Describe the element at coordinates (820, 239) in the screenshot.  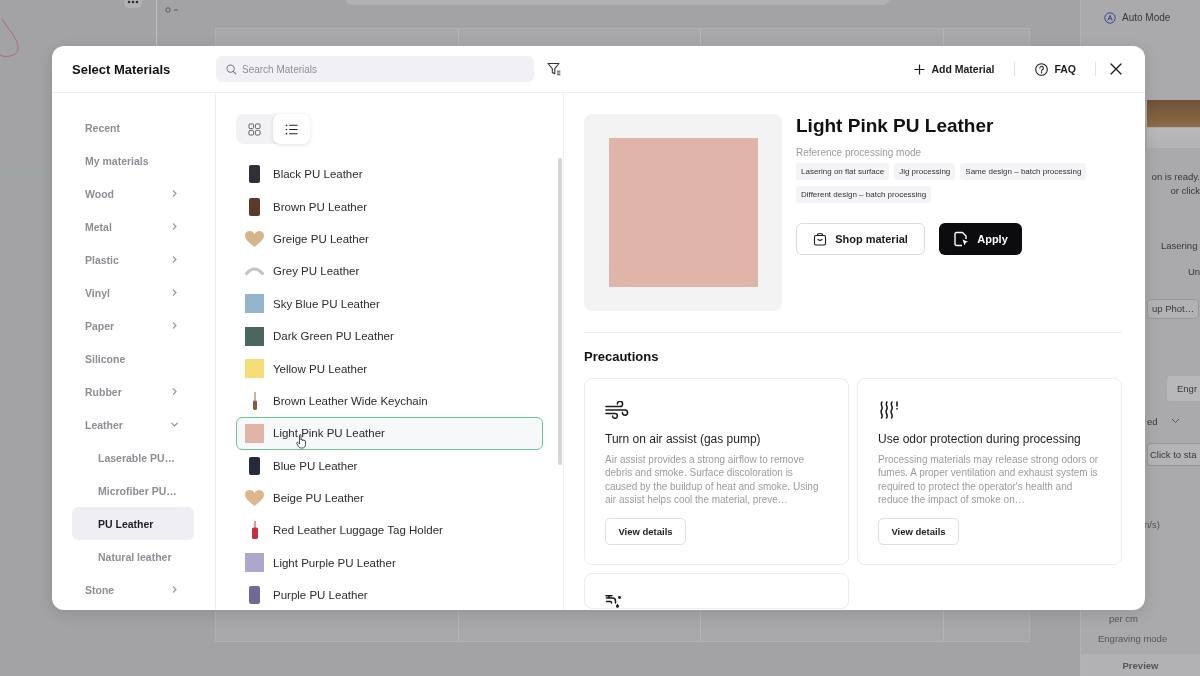
I see `shopping-bag-icon` at that location.